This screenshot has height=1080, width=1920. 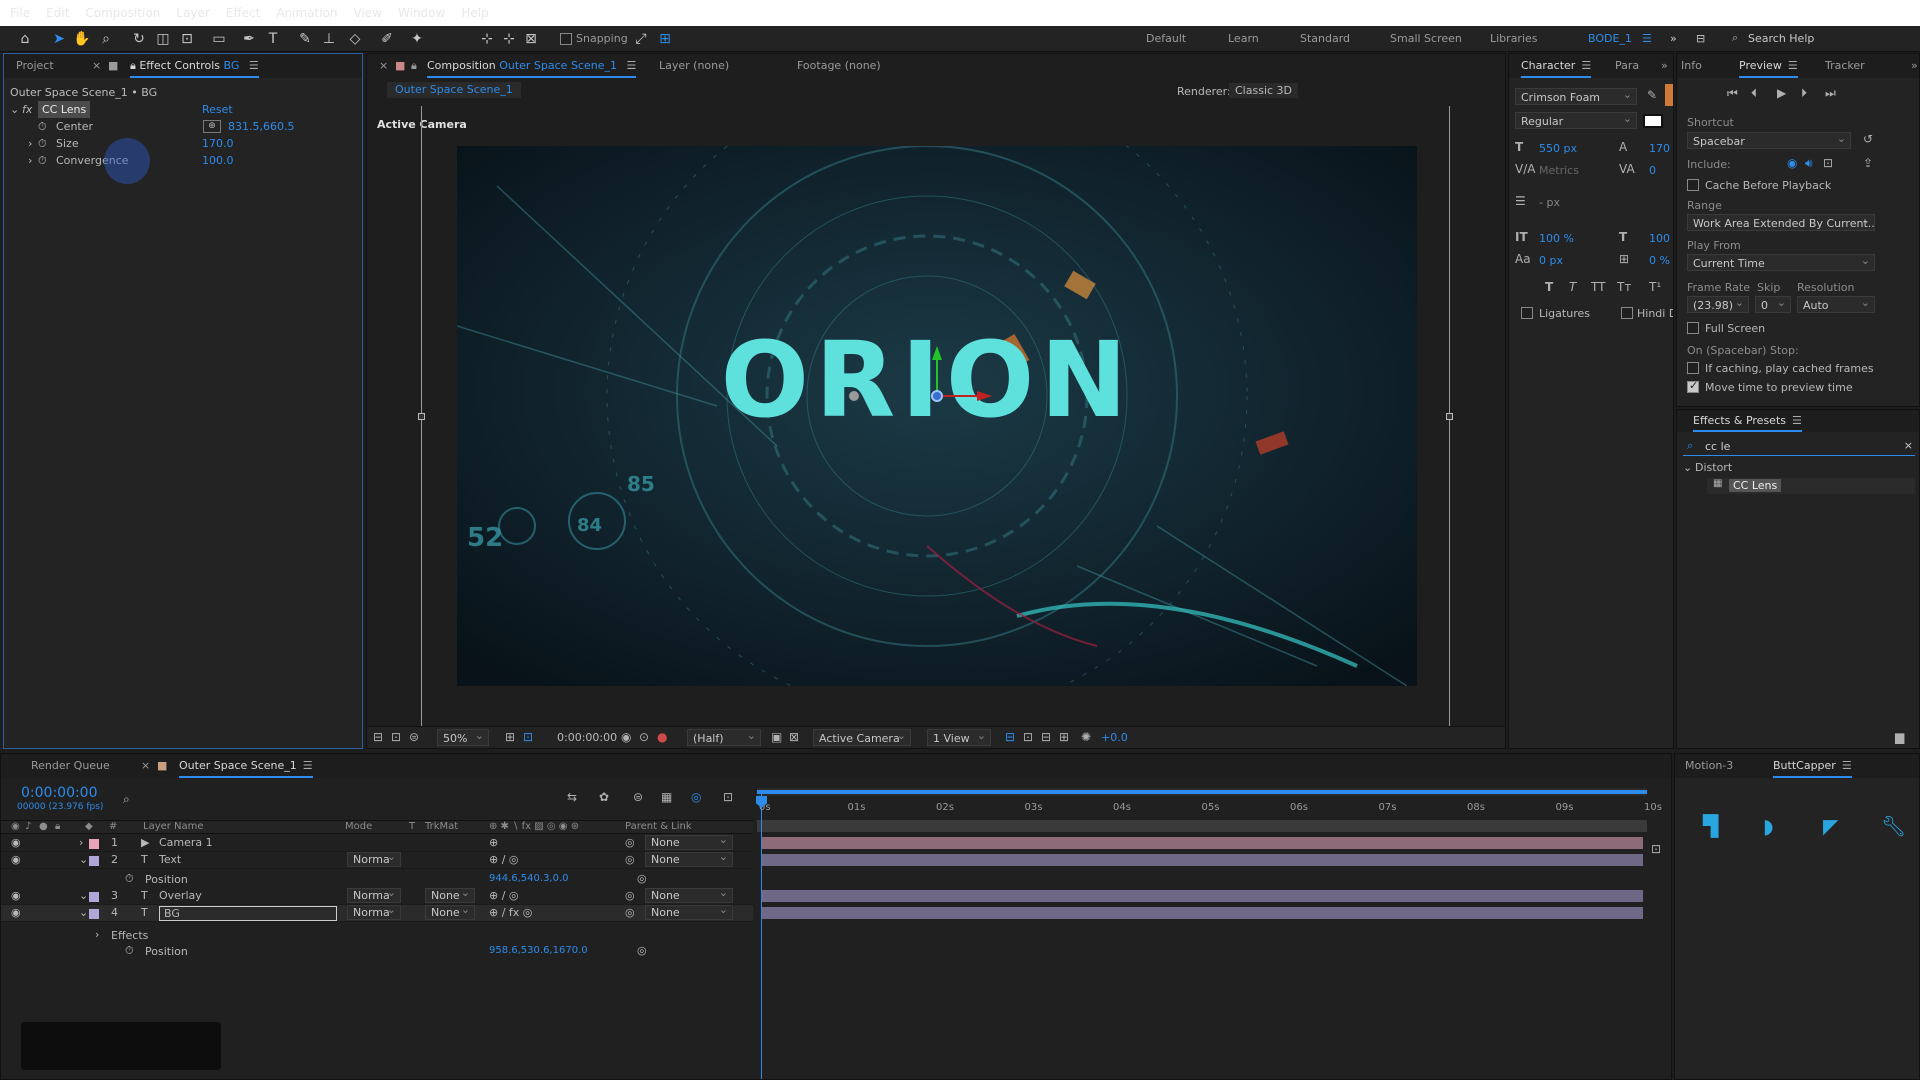 I want to click on comp-subtab: Outer Space Scene_1, so click(x=454, y=90).